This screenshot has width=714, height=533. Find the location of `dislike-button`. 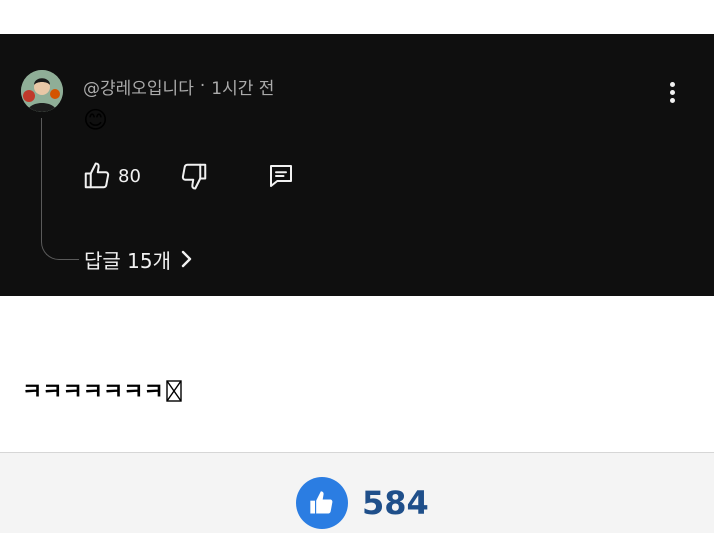

dislike-button is located at coordinates (195, 176).